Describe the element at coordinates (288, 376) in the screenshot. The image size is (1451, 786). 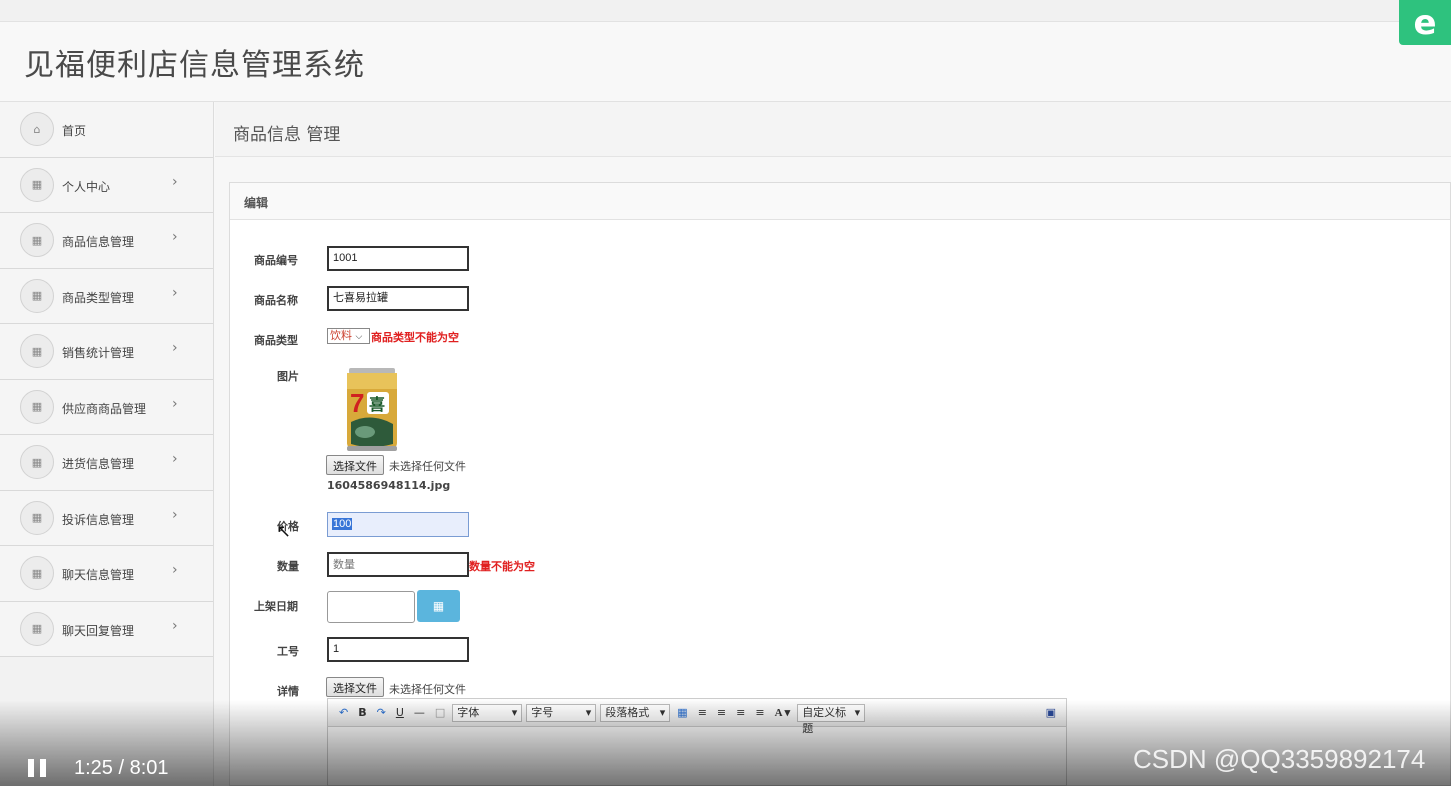
I see `image-label: 图片` at that location.